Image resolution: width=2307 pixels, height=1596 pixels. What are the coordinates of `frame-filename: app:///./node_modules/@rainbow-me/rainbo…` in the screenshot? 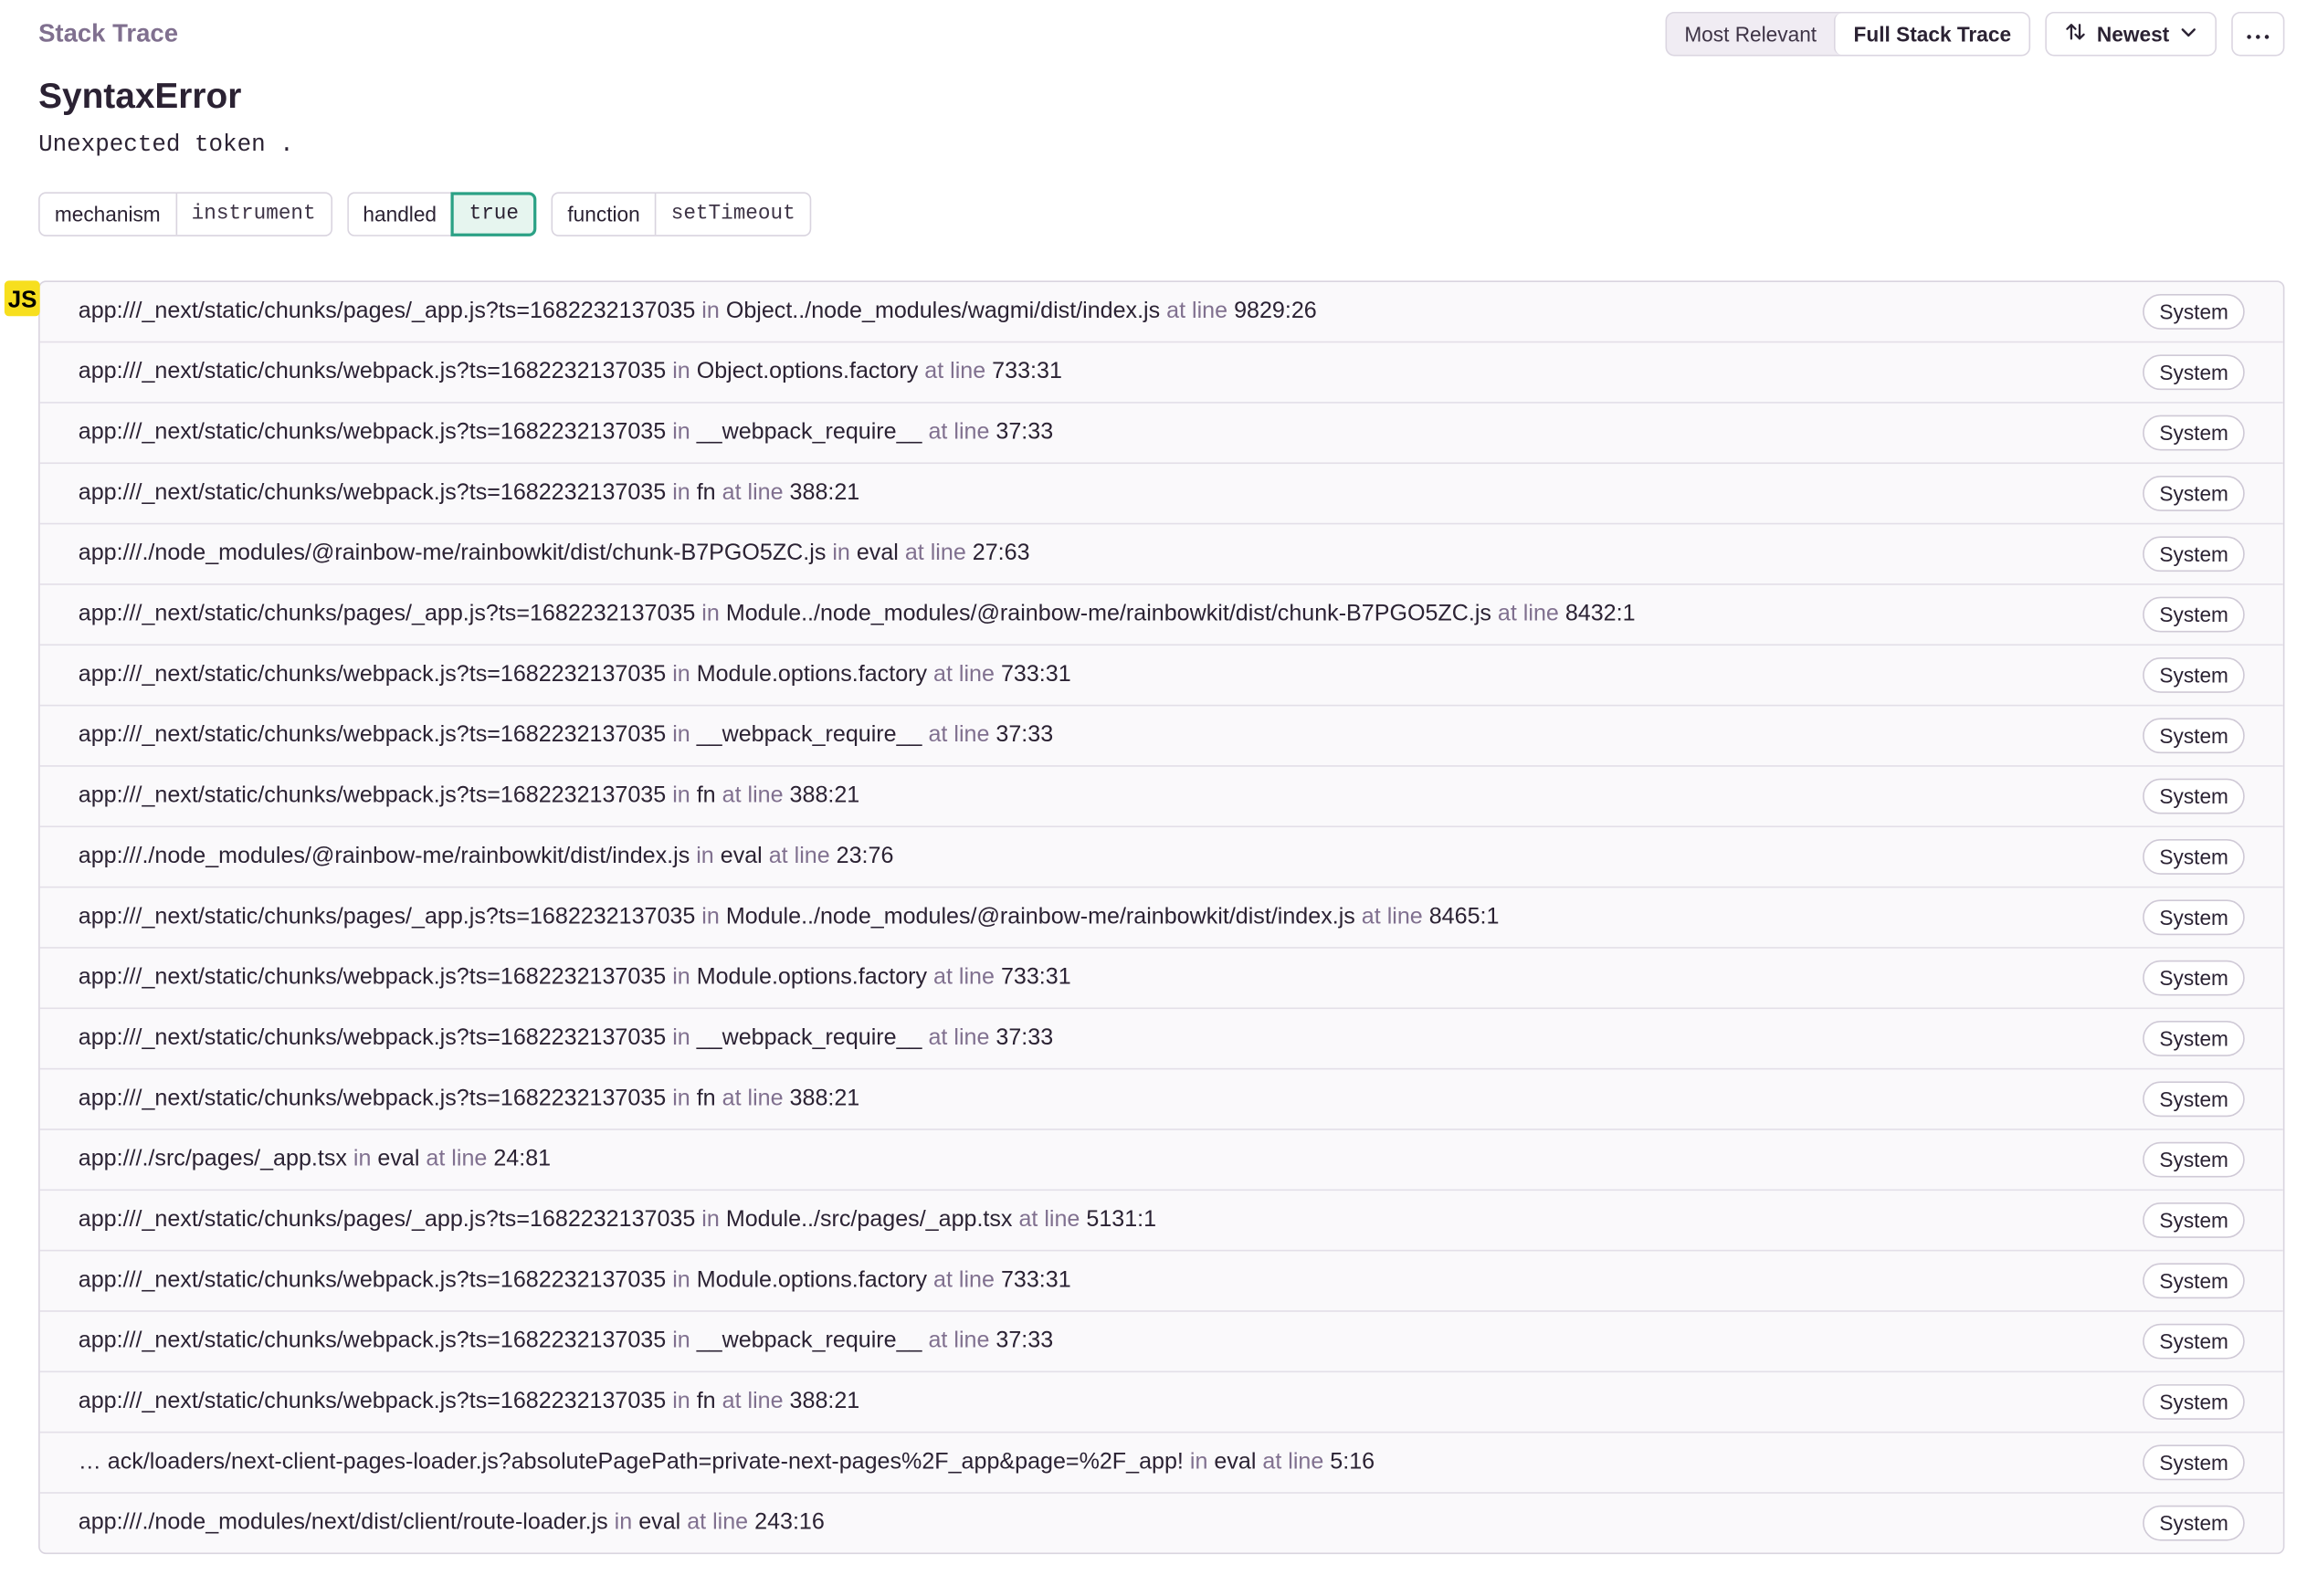 It's located at (384, 856).